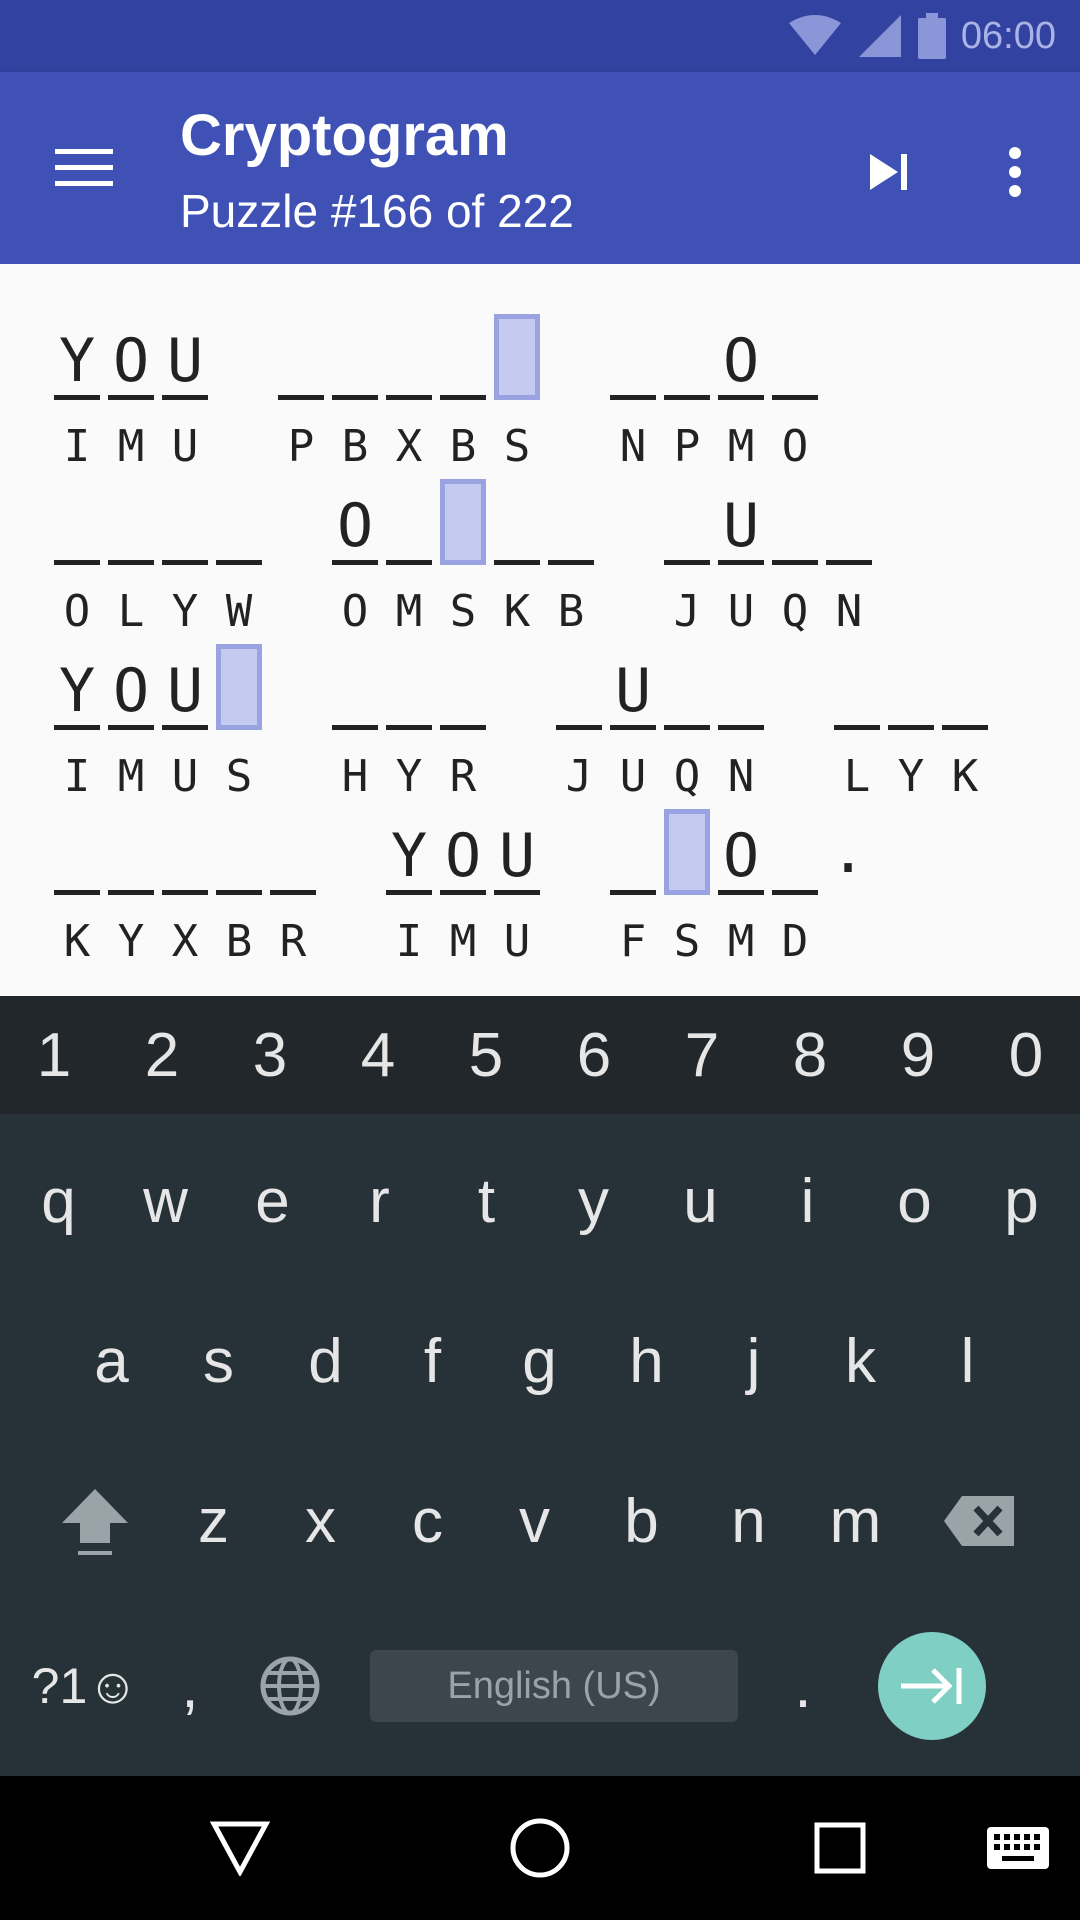  What do you see at coordinates (77, 890) in the screenshot?
I see `letter-cell: K` at bounding box center [77, 890].